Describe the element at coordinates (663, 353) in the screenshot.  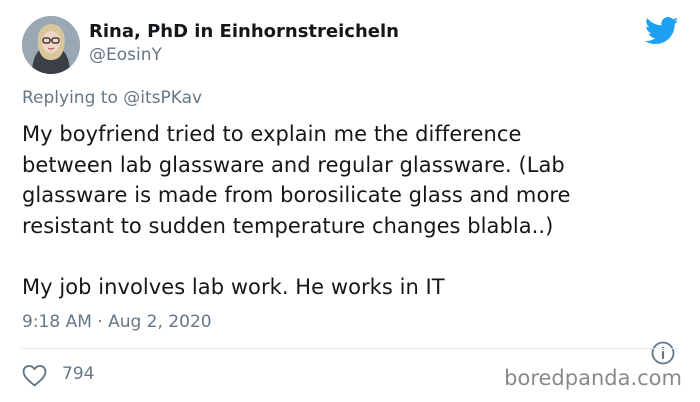
I see `info-icon` at that location.